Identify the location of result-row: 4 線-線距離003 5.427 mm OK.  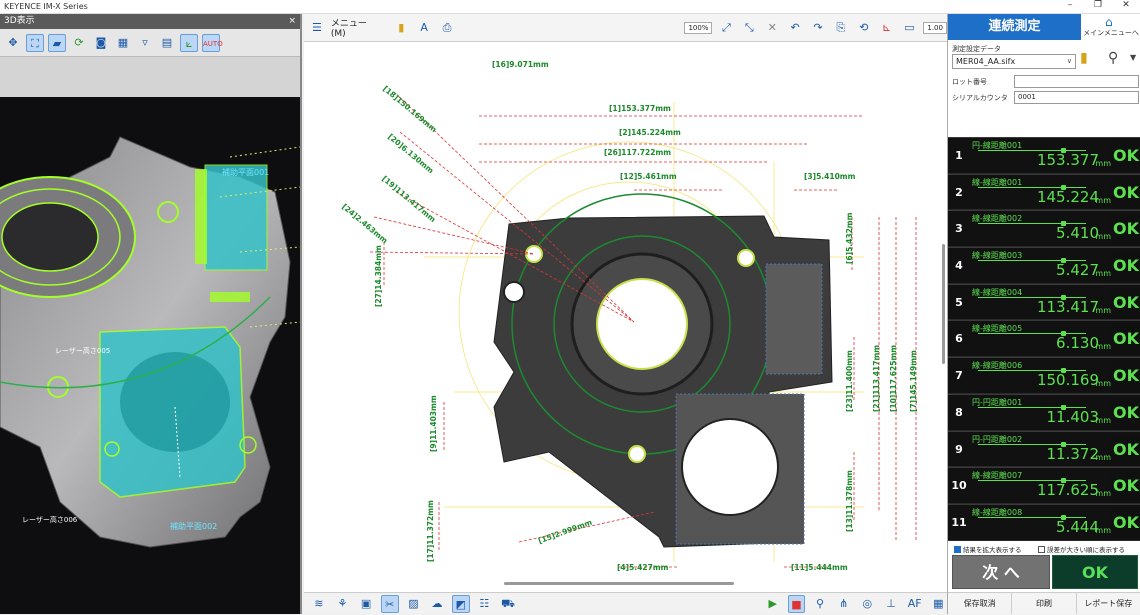
(1044, 265).